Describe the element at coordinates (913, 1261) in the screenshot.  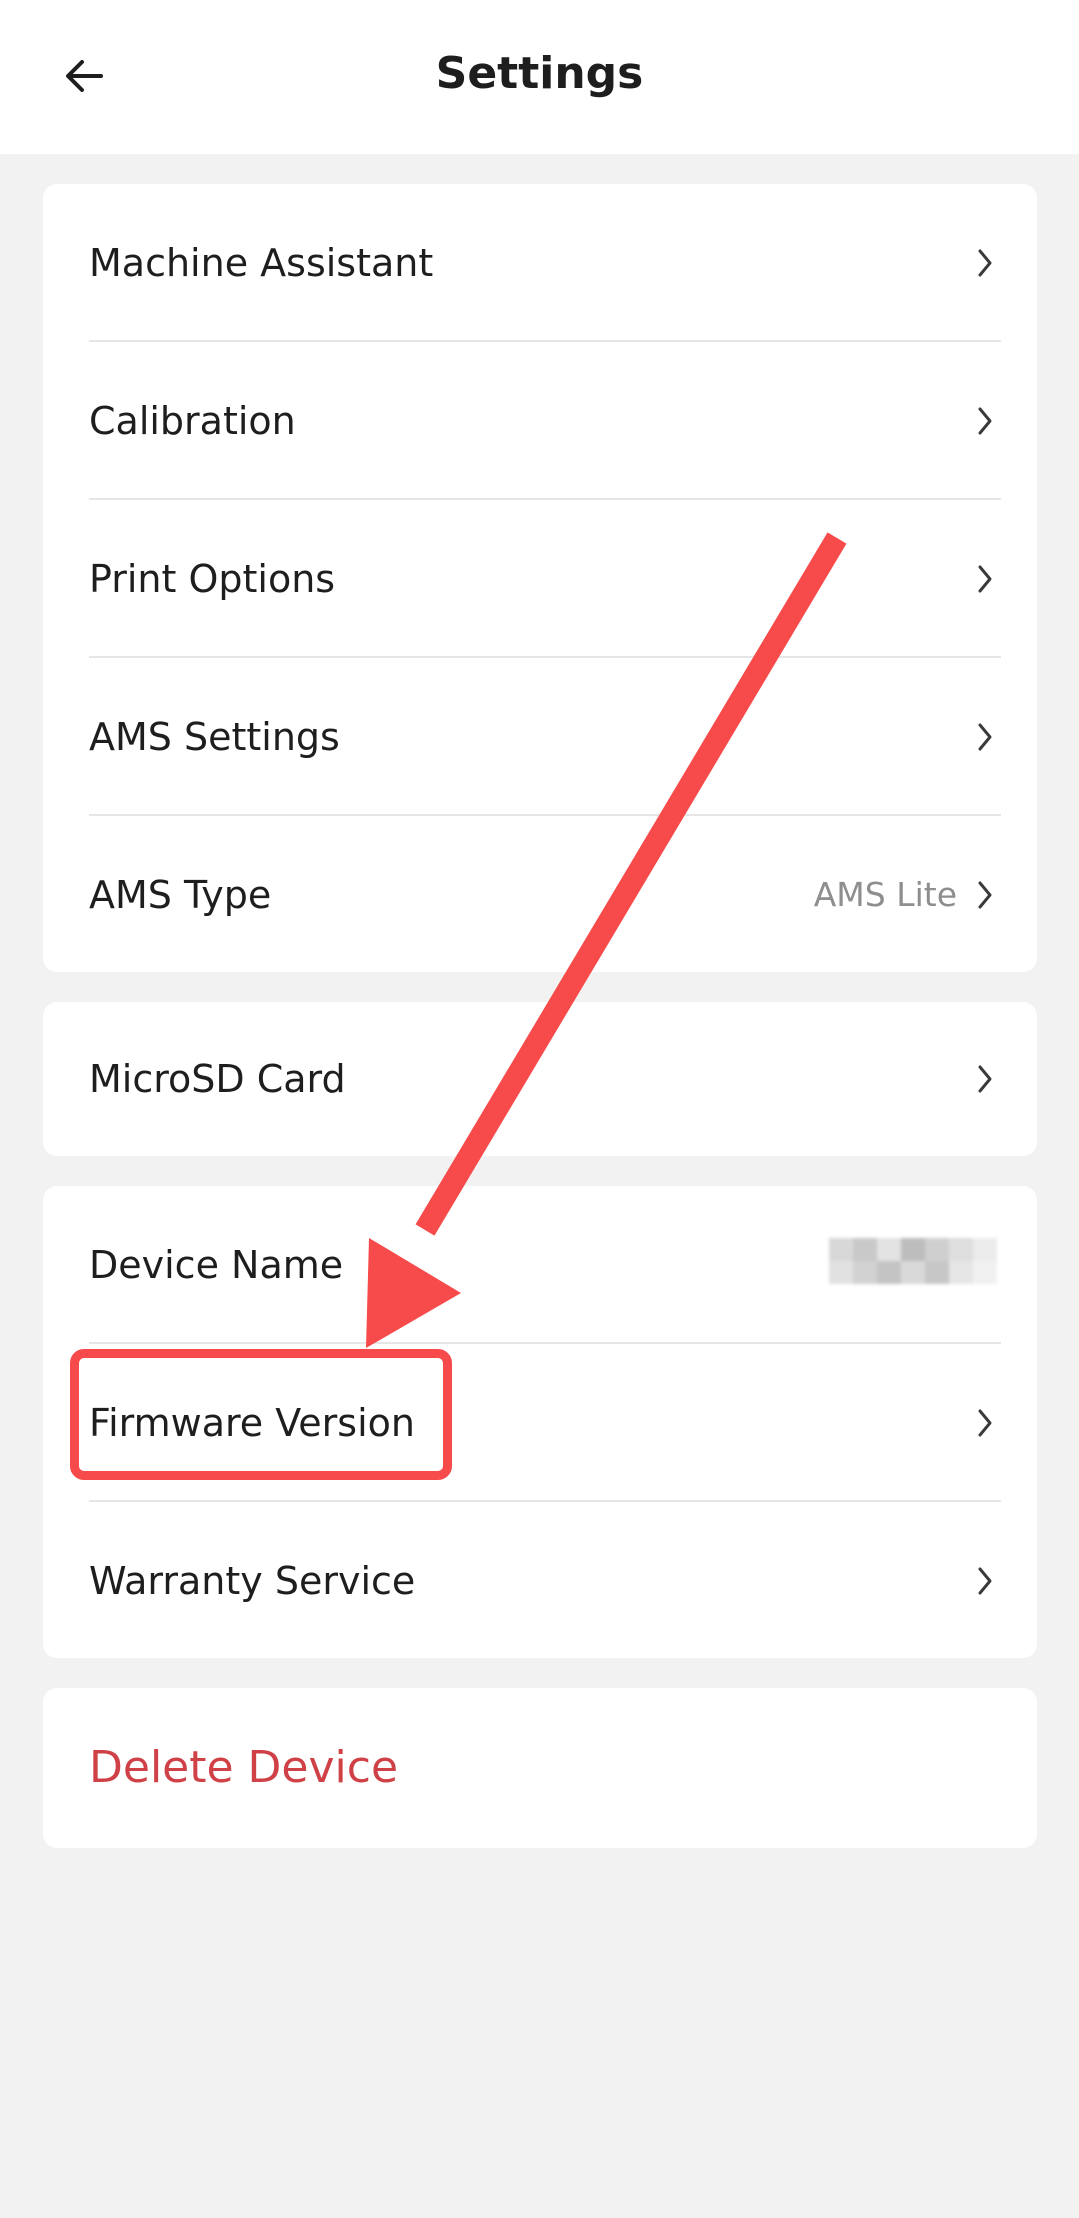
I see `blurred-device-name` at that location.